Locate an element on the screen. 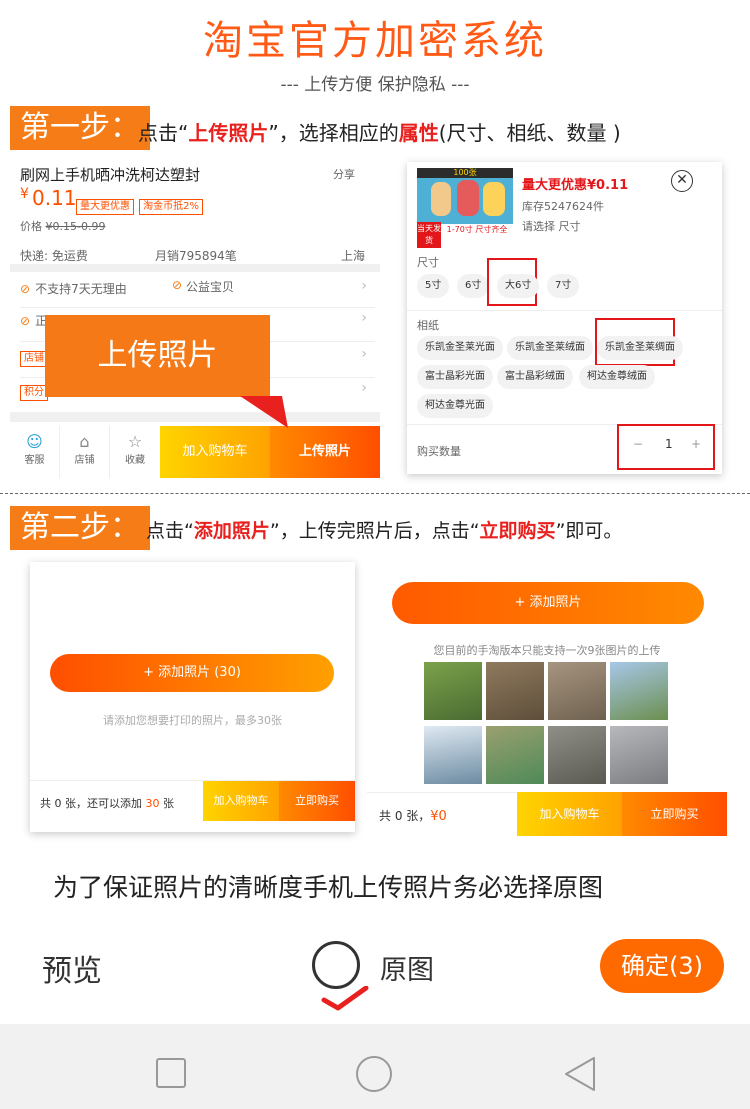 This screenshot has width=750, height=1109. page-title: 淘宝官方加密系统 is located at coordinates (375, 41).